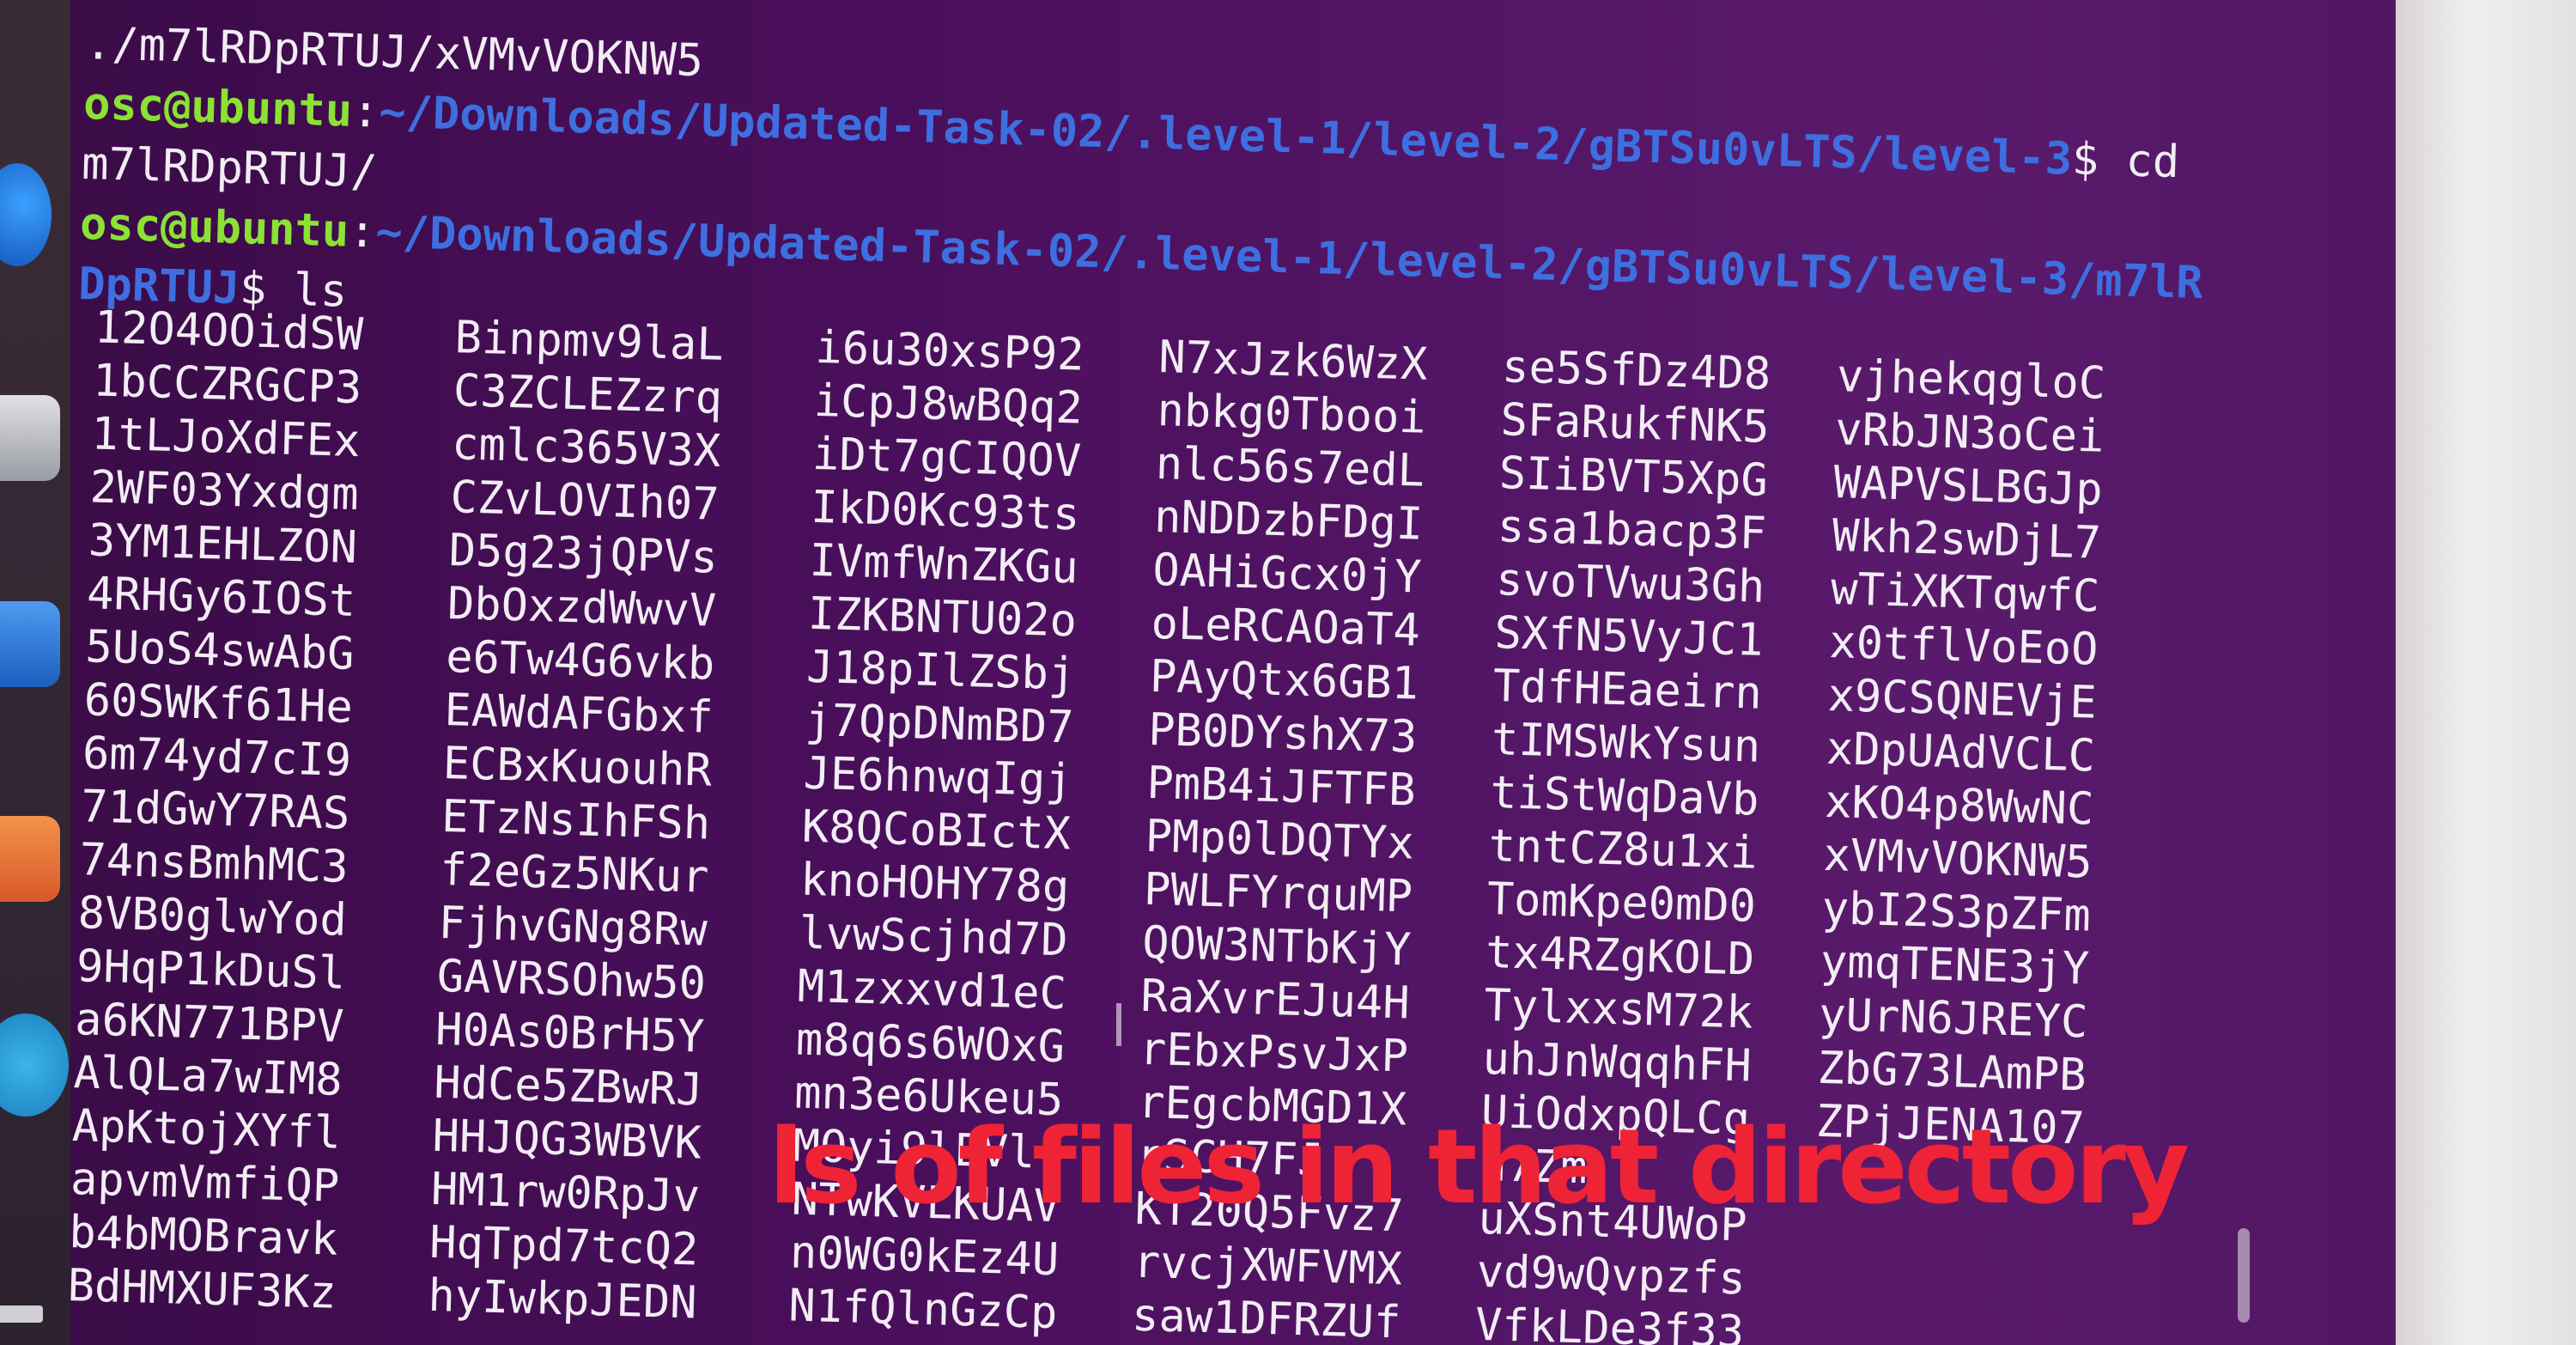 This screenshot has height=1345, width=2576. What do you see at coordinates (932, 990) in the screenshot?
I see `ls-entry: M1zxxvd1eC` at bounding box center [932, 990].